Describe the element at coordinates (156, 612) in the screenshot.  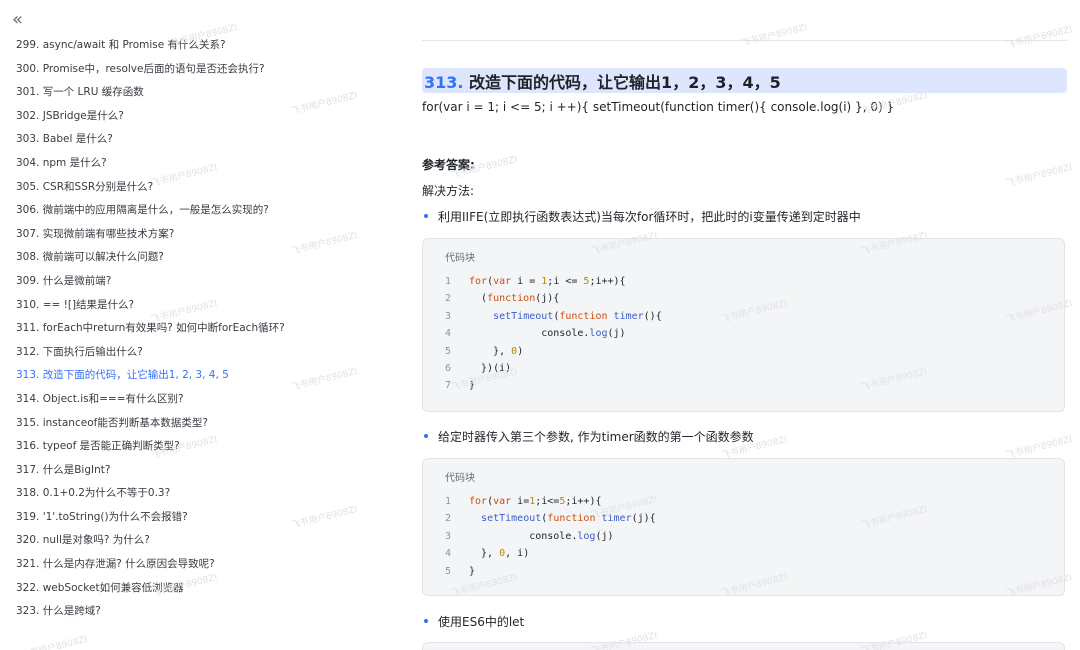
I see `toc-item: 323. 什么是跨域?` at that location.